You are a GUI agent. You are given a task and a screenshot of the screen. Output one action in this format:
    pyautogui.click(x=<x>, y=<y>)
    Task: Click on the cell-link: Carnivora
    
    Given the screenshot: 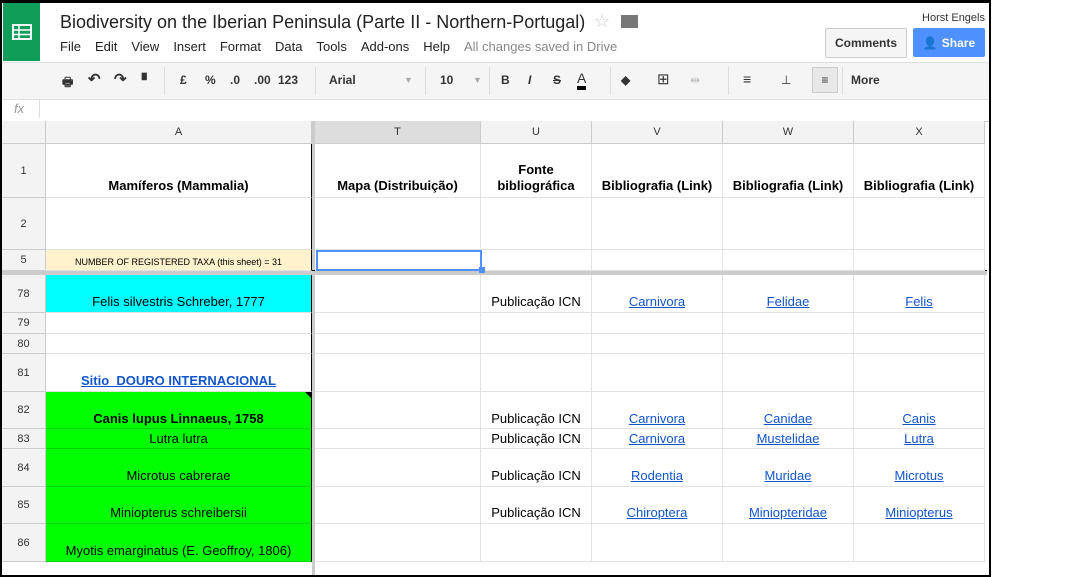 What is the action you would take?
    pyautogui.click(x=657, y=438)
    